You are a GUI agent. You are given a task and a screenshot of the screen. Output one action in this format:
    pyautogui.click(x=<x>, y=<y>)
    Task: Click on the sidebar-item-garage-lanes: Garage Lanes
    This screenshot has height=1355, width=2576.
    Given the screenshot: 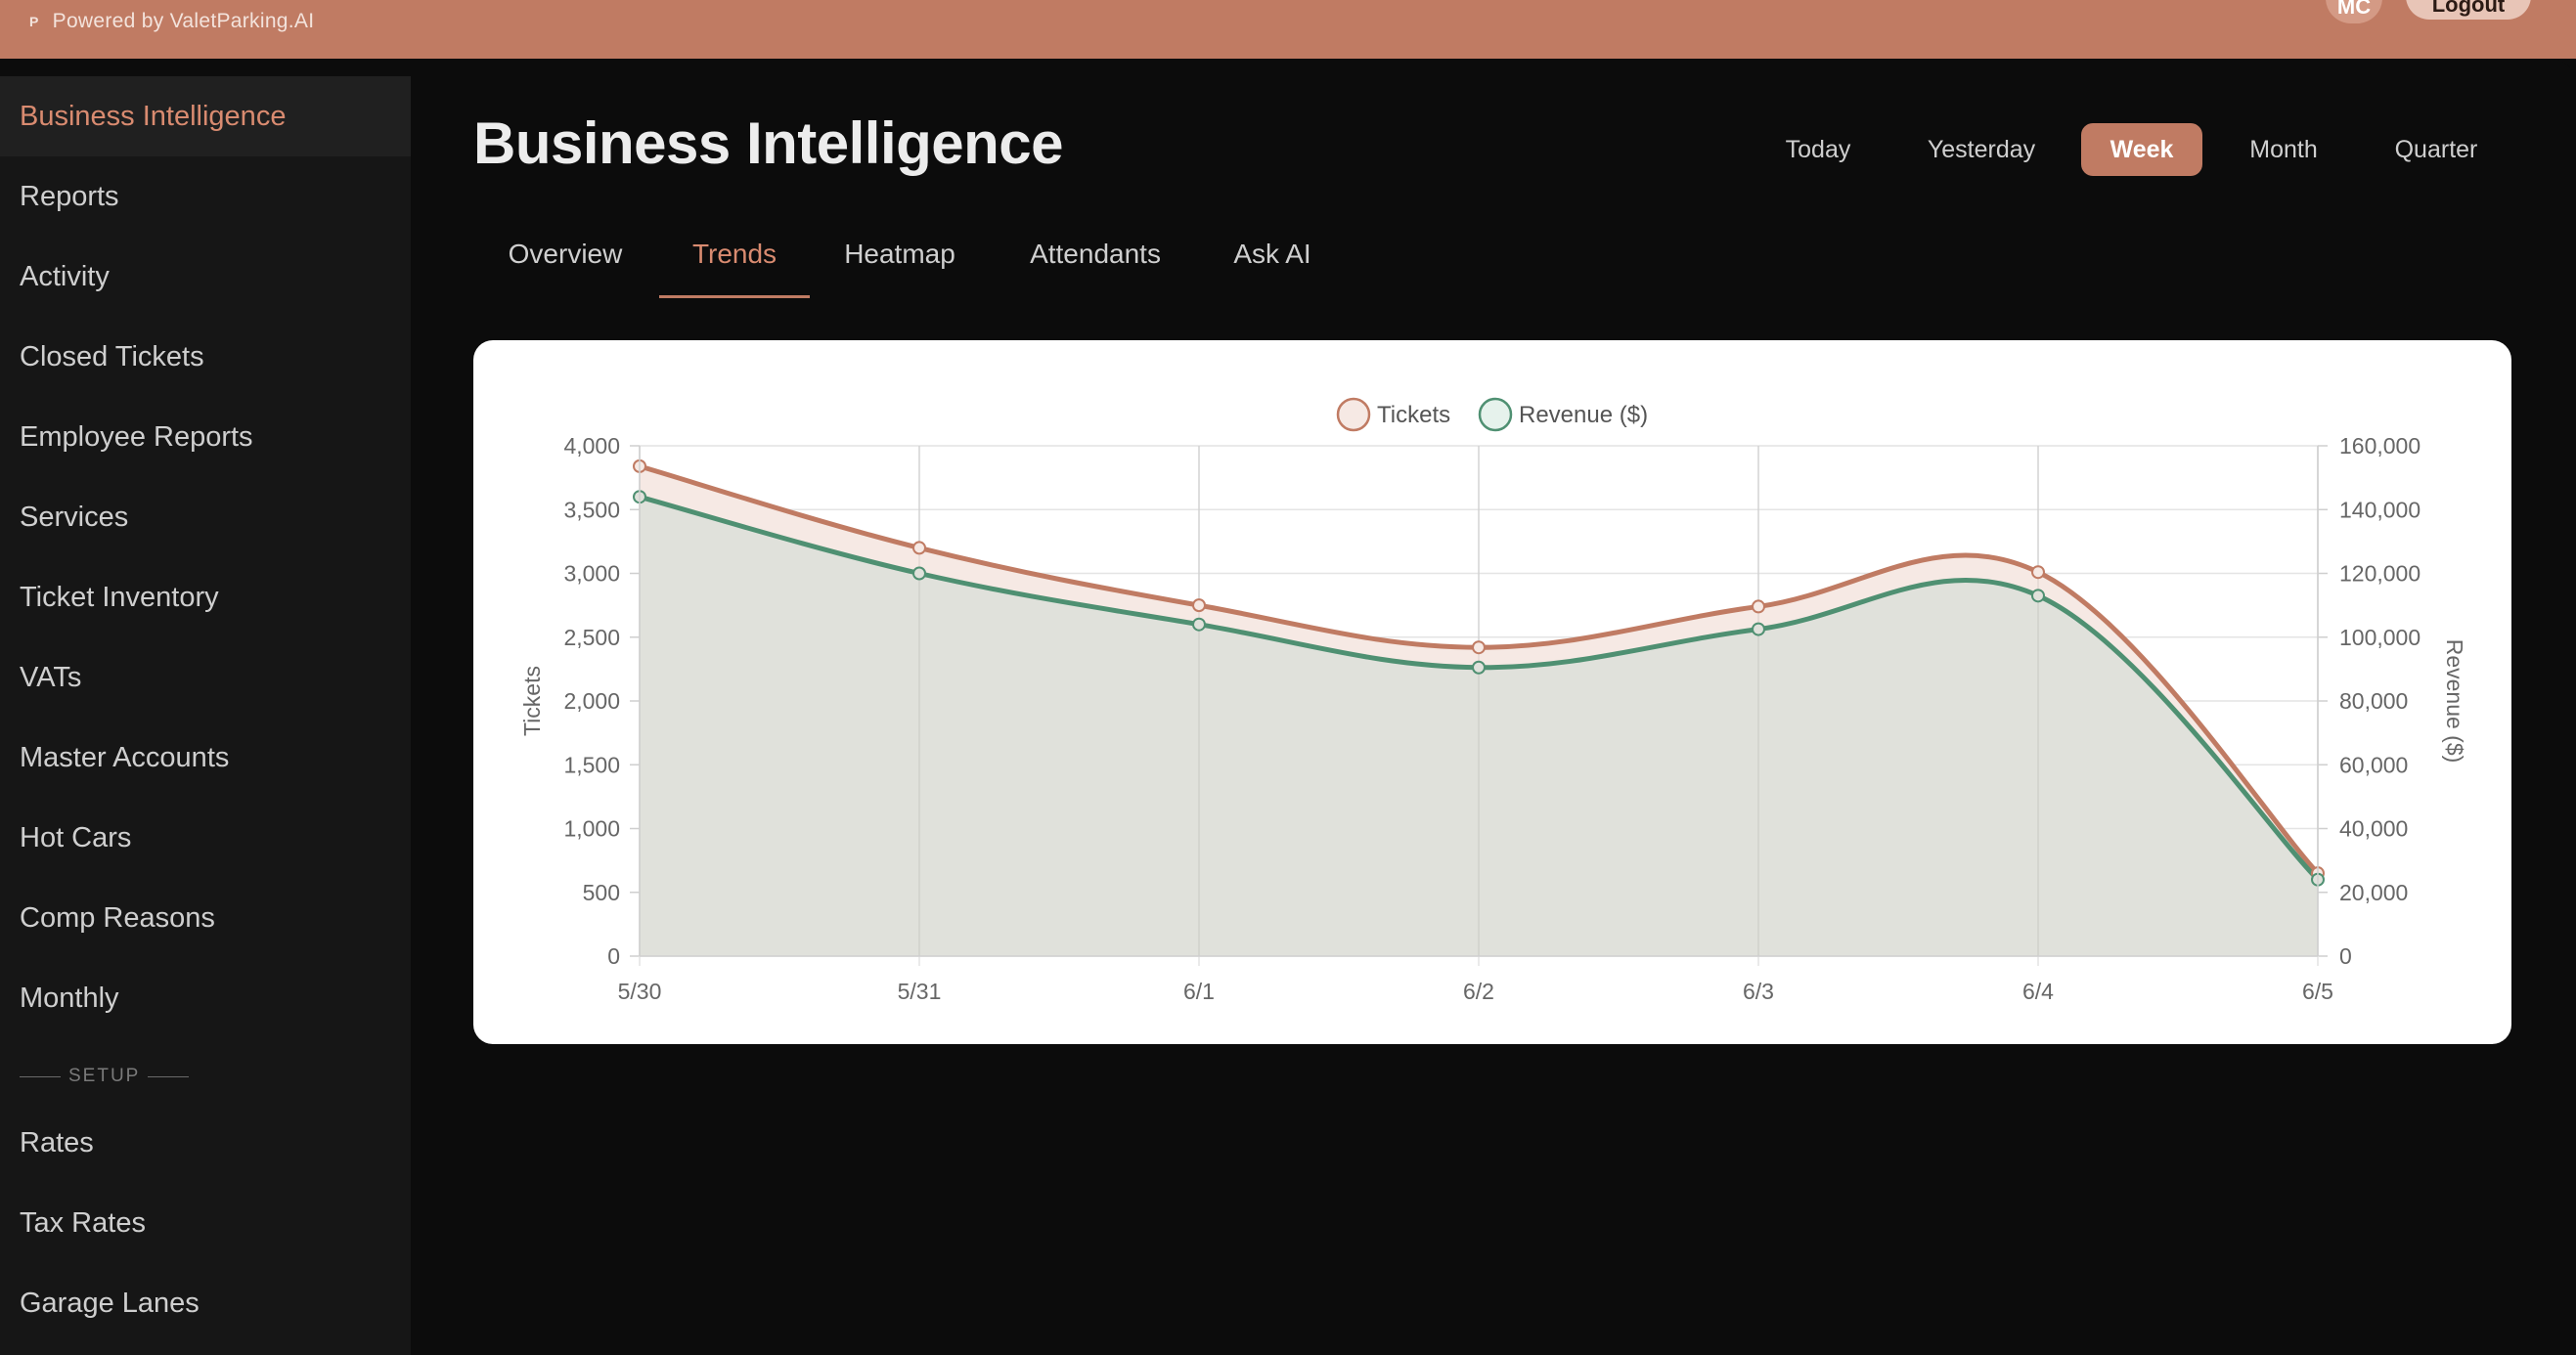 What is the action you would take?
    pyautogui.click(x=206, y=1303)
    